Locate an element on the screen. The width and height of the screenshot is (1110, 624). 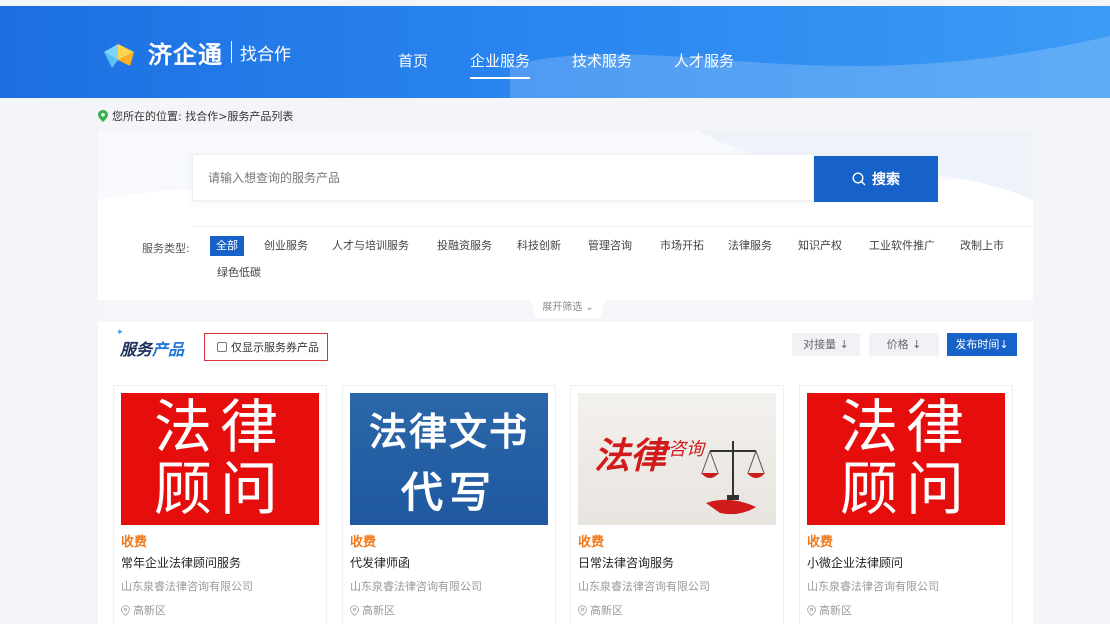
coupon-only-toggle: 仅显示服务券产品 is located at coordinates (266, 347).